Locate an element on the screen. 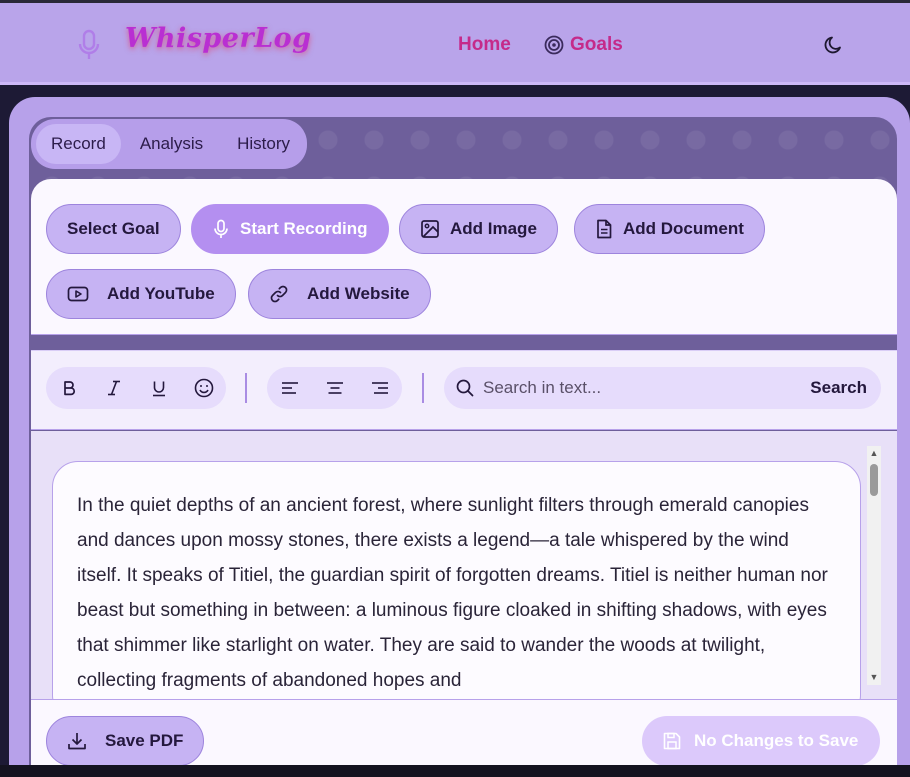  emoji-icon is located at coordinates (203, 388).